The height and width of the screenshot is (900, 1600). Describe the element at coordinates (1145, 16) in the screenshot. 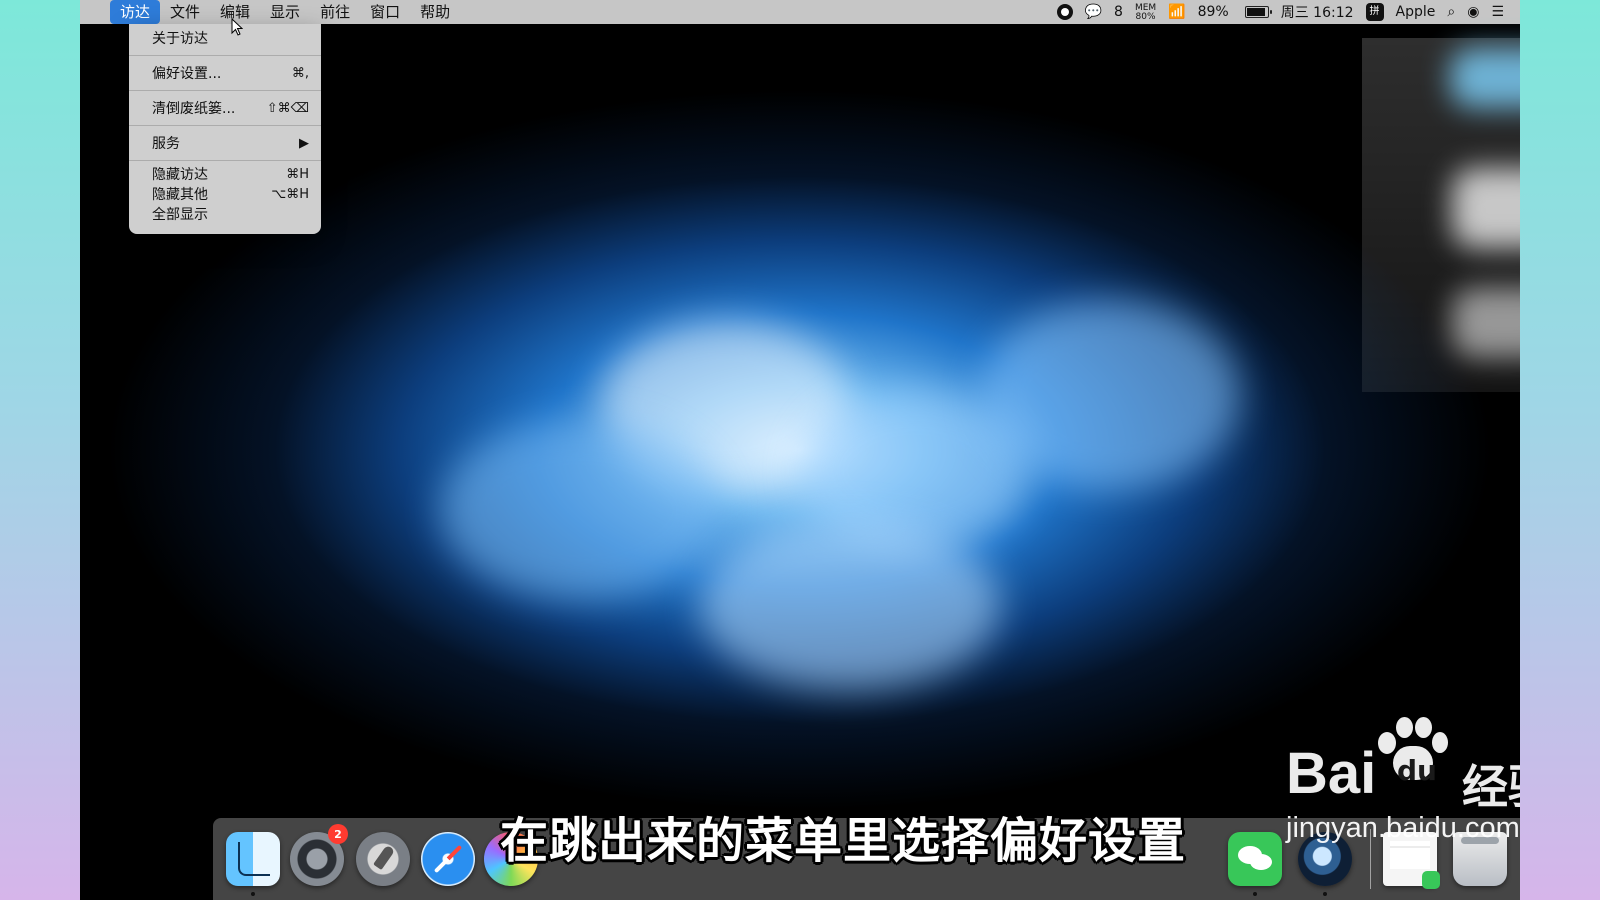

I see `memory-value: 80%` at that location.